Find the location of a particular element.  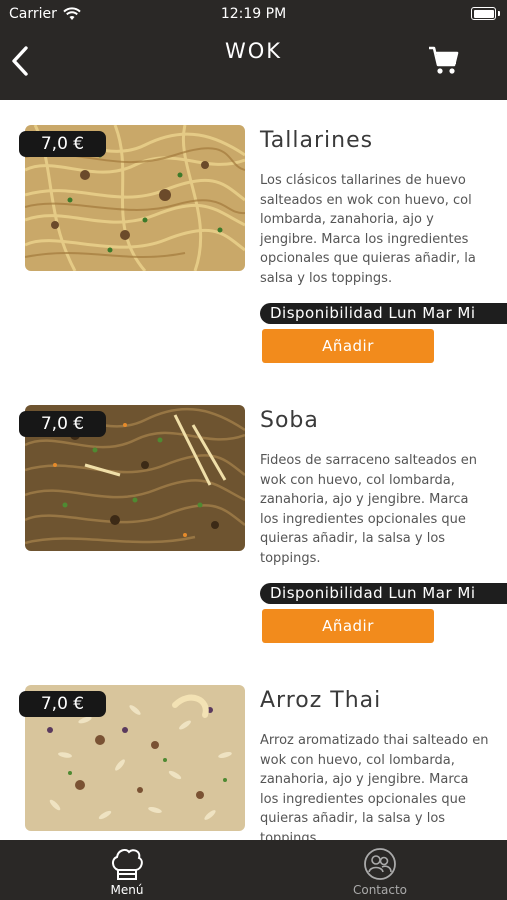

product-name: Arroz Thai is located at coordinates (321, 700).